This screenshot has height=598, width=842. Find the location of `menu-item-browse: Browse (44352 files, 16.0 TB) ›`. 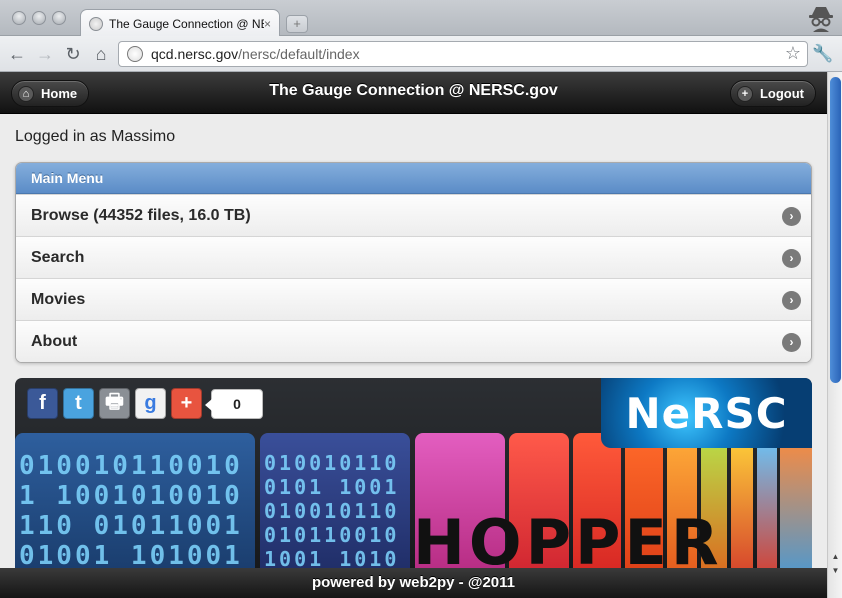

menu-item-browse: Browse (44352 files, 16.0 TB) › is located at coordinates (413, 215).